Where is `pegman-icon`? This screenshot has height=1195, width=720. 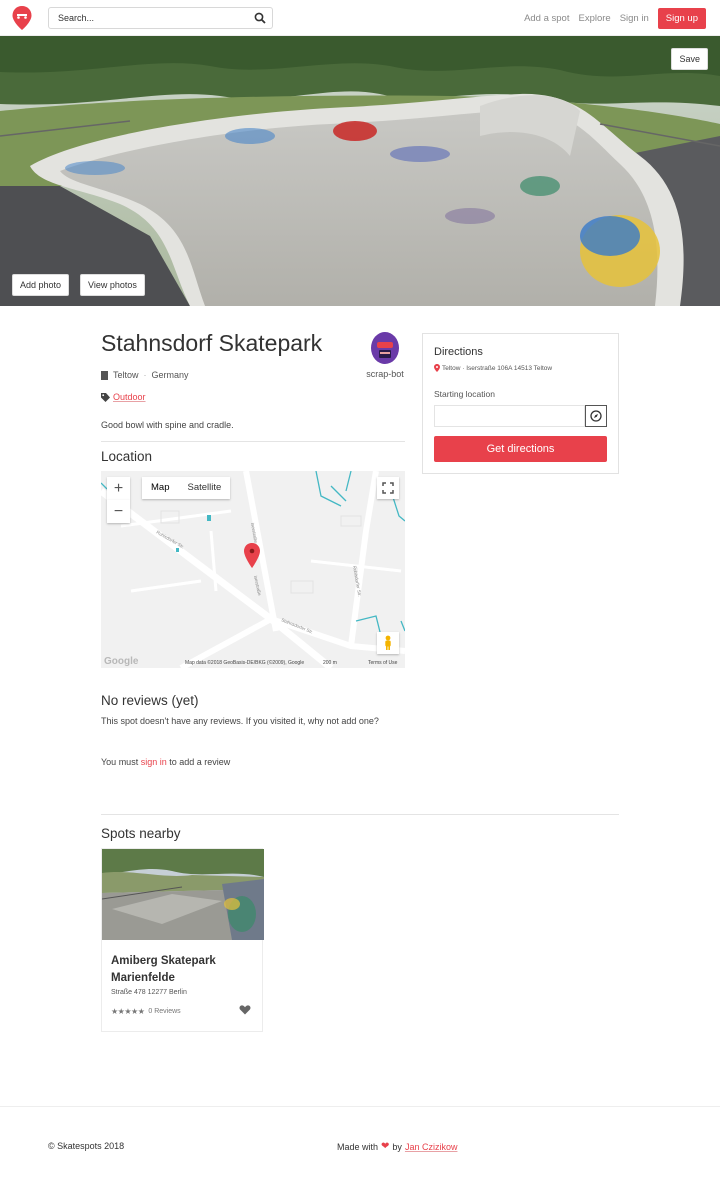
pegman-icon is located at coordinates (388, 642).